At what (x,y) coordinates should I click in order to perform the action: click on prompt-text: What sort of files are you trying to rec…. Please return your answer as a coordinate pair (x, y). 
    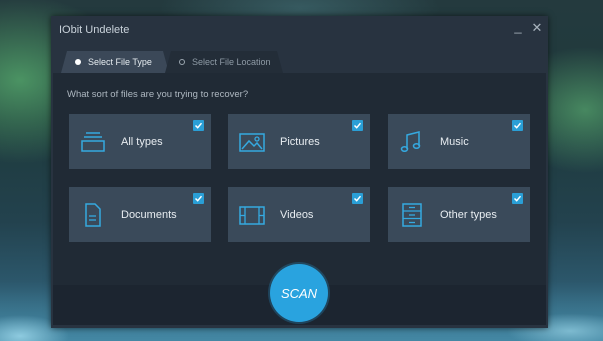
    Looking at the image, I should click on (158, 94).